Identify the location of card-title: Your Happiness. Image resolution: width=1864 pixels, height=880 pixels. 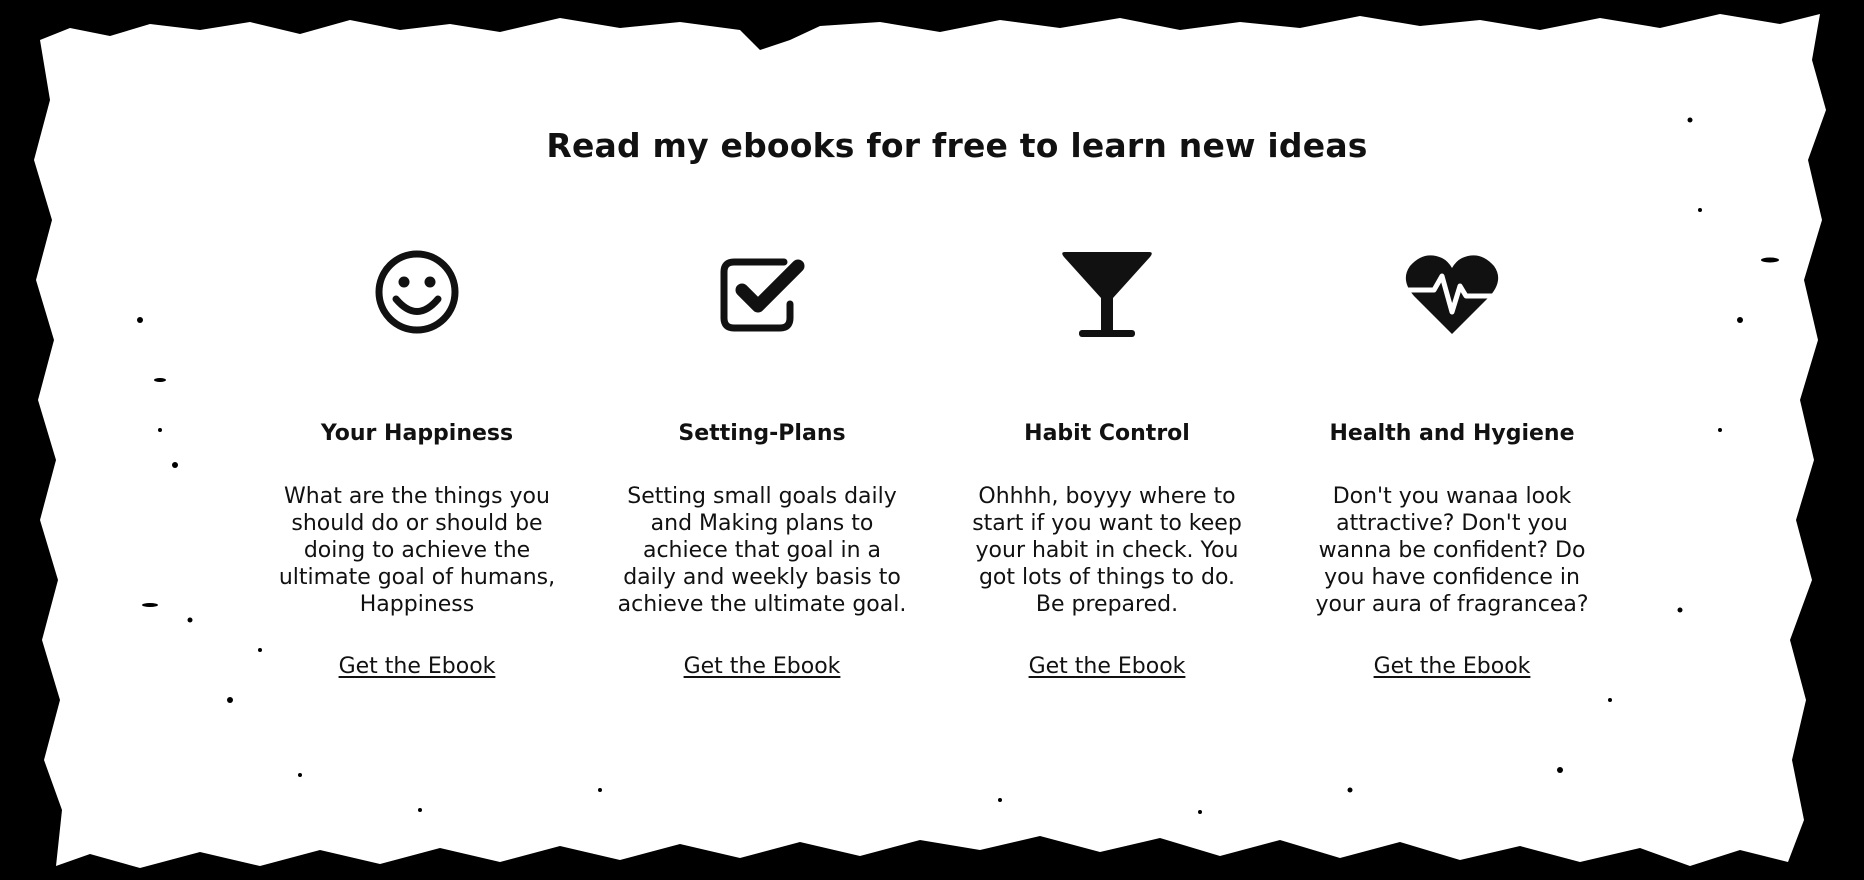
(417, 433).